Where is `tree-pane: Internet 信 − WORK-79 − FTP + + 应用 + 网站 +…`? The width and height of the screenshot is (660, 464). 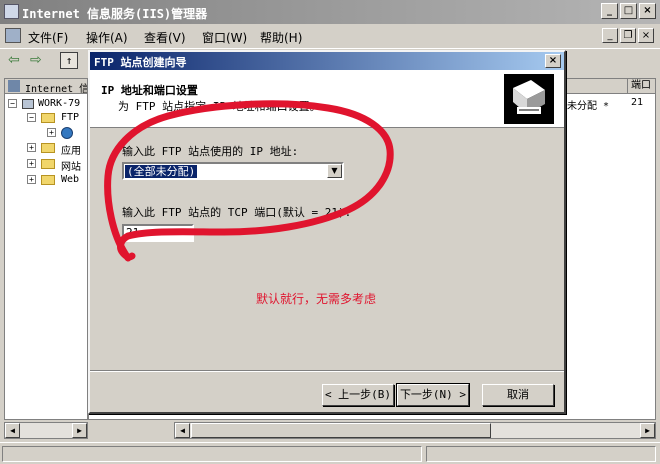 tree-pane: Internet 信 − WORK-79 − FTP + + 应用 + 网站 +… is located at coordinates (46, 249).